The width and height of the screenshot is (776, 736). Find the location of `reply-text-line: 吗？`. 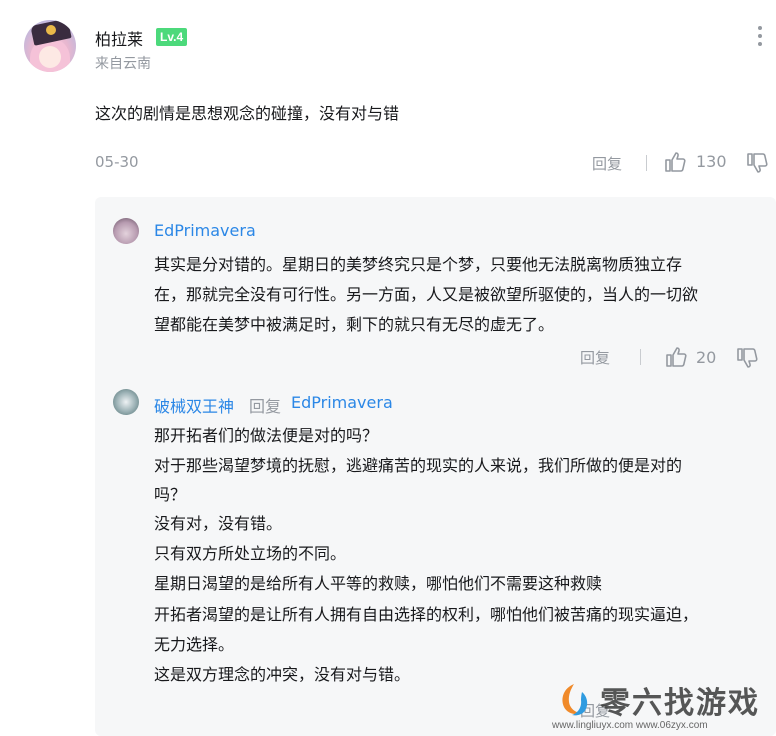

reply-text-line: 吗？ is located at coordinates (170, 494).